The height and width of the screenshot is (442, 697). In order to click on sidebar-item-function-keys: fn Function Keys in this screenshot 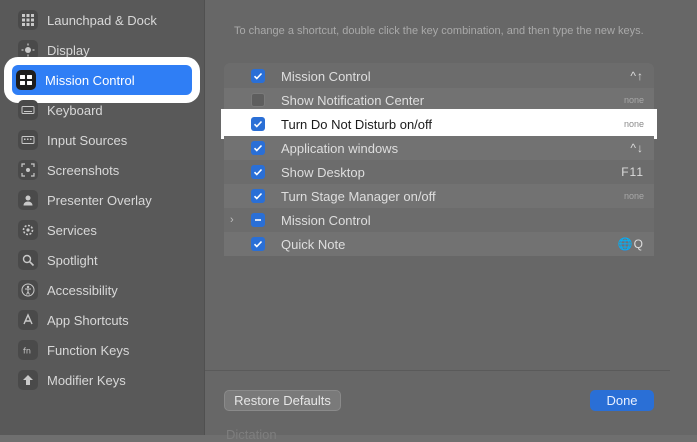, I will do `click(102, 350)`.